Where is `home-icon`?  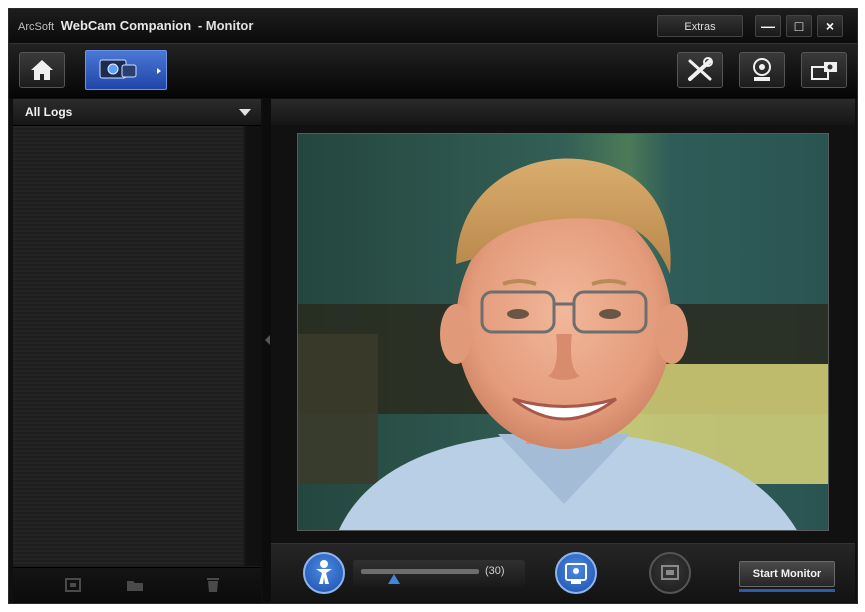 home-icon is located at coordinates (42, 70).